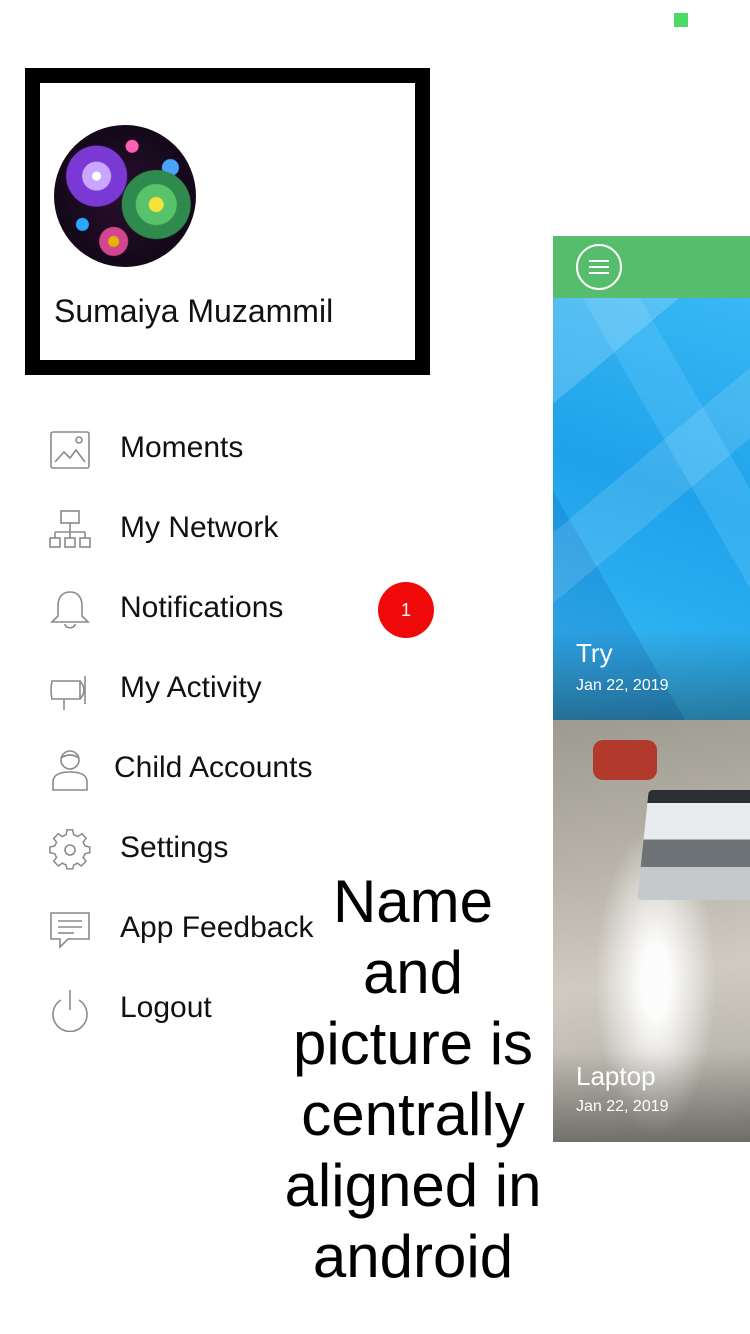 Image resolution: width=750 pixels, height=1334 pixels. Describe the element at coordinates (125, 196) in the screenshot. I see `avatar` at that location.